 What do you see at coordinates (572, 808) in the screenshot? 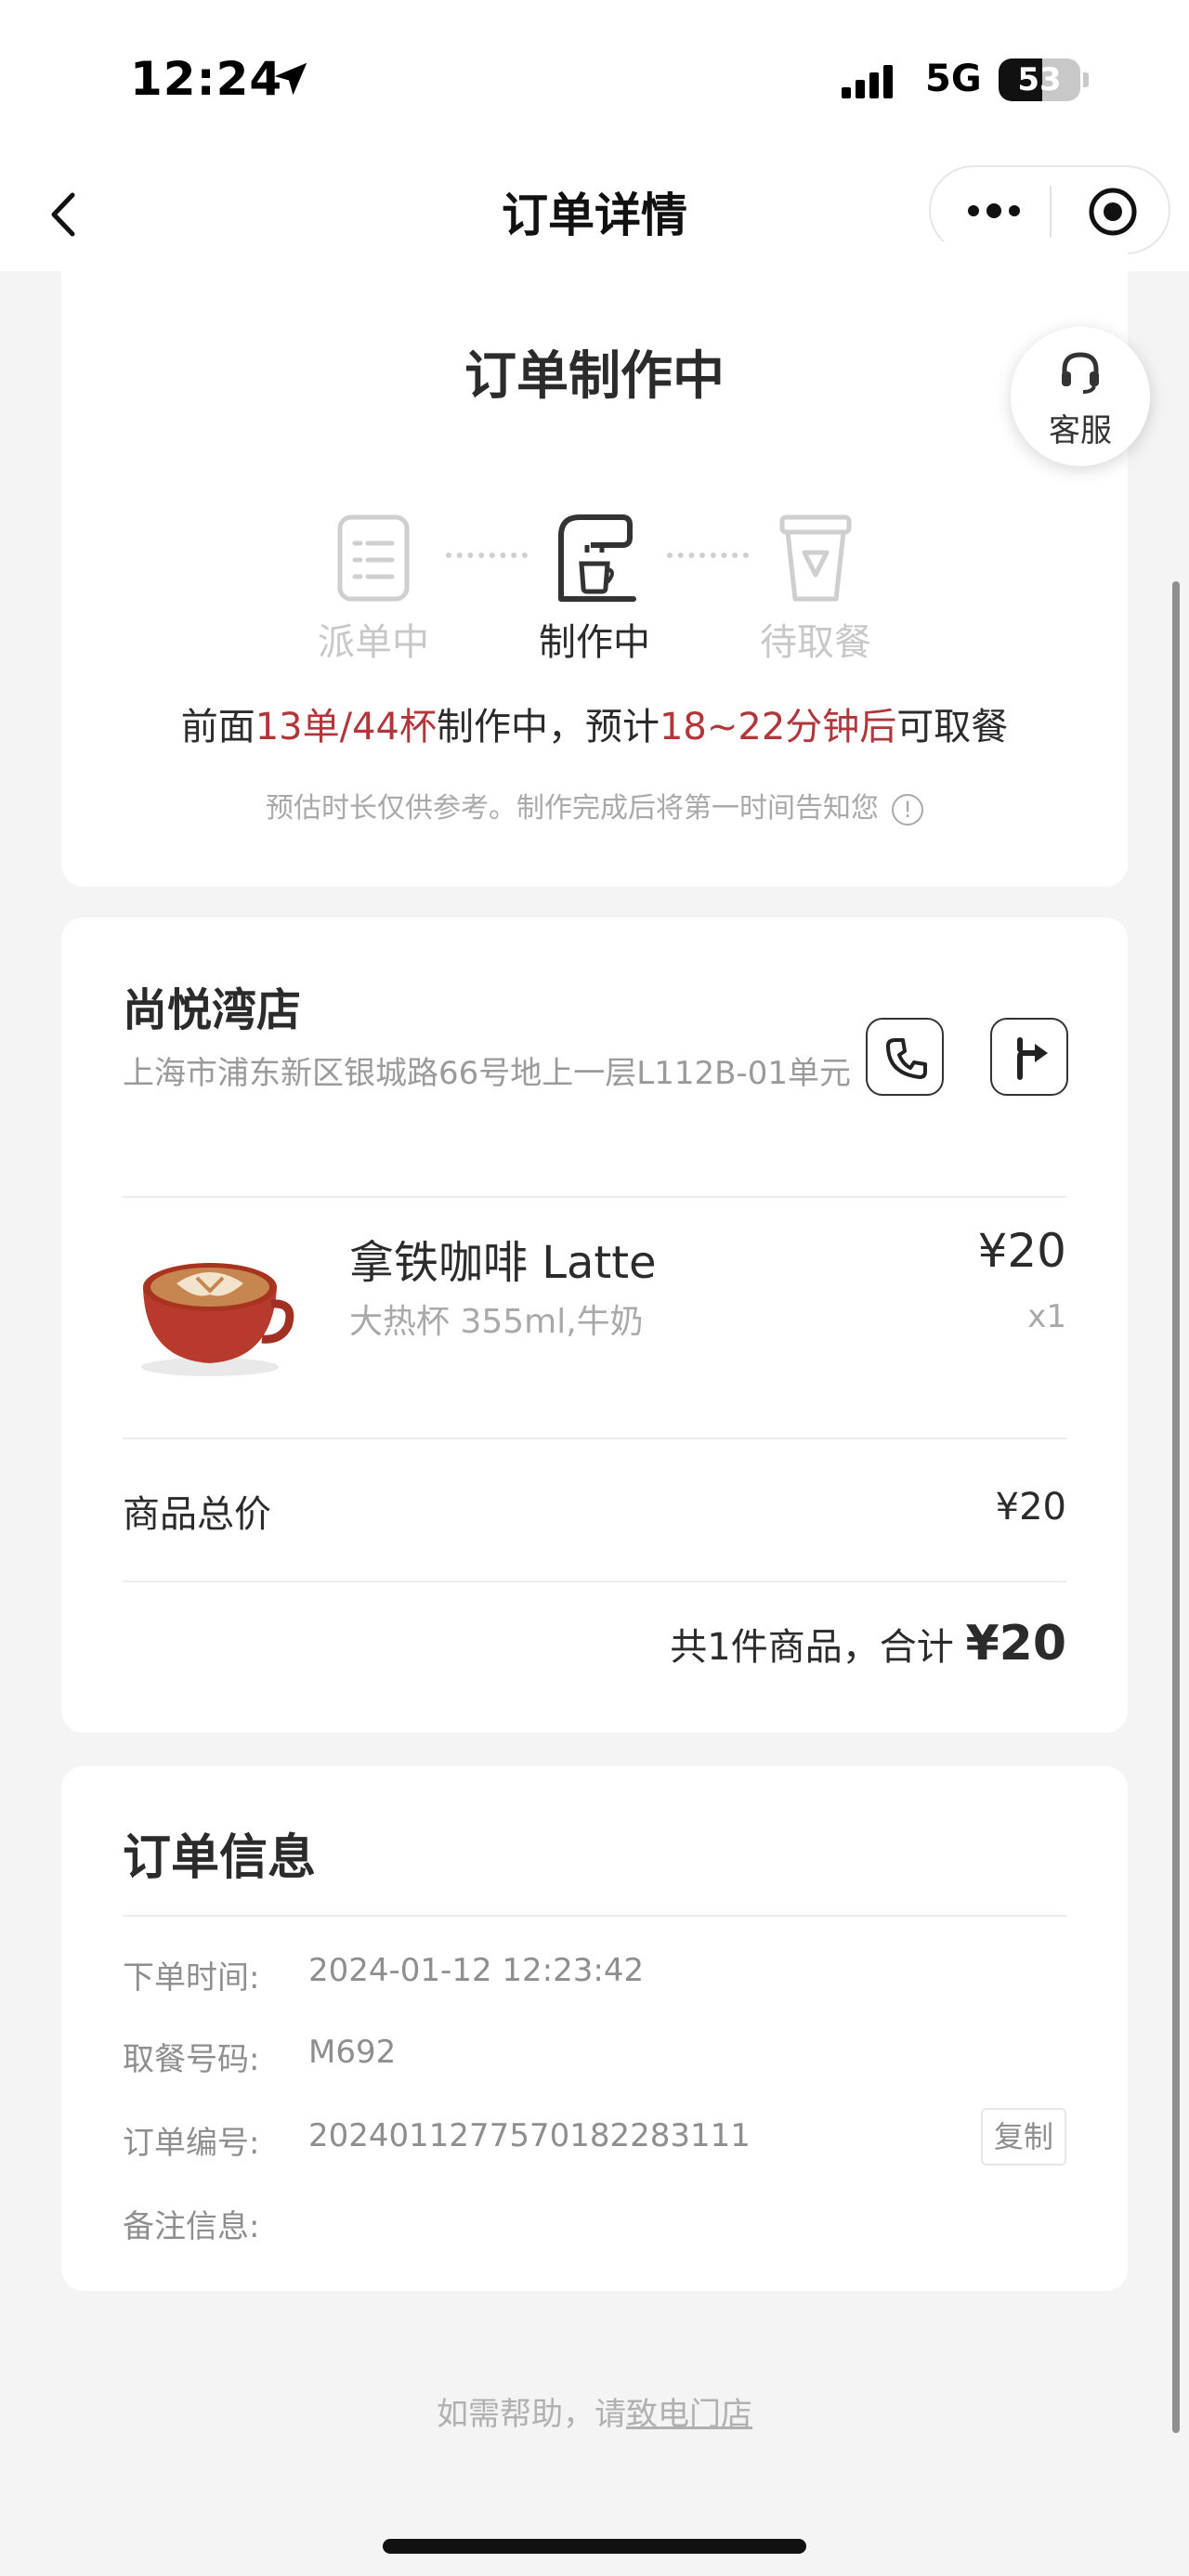
I see `estimate-note-text: 预估时长仅供参考。制作完成后将第一时间告知您` at bounding box center [572, 808].